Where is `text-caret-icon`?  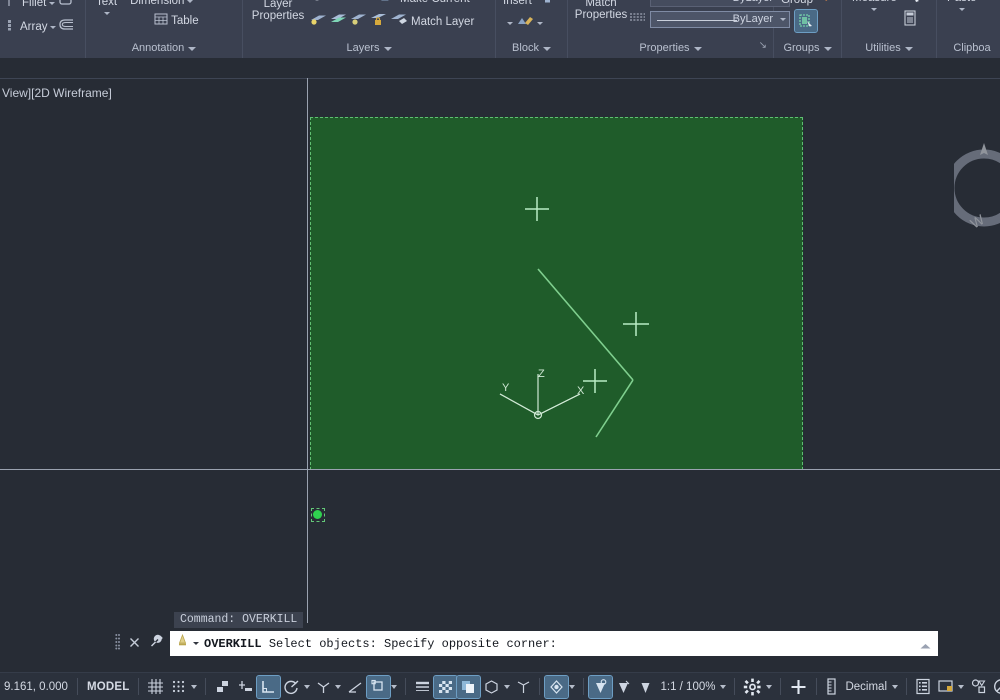 text-caret-icon is located at coordinates (106, 13).